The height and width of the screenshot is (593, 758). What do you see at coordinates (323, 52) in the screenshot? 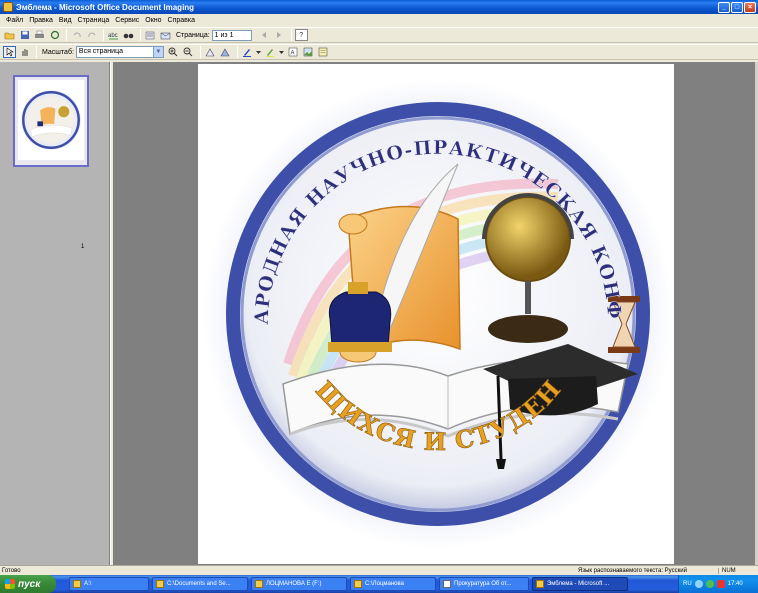
I see `note-icon` at bounding box center [323, 52].